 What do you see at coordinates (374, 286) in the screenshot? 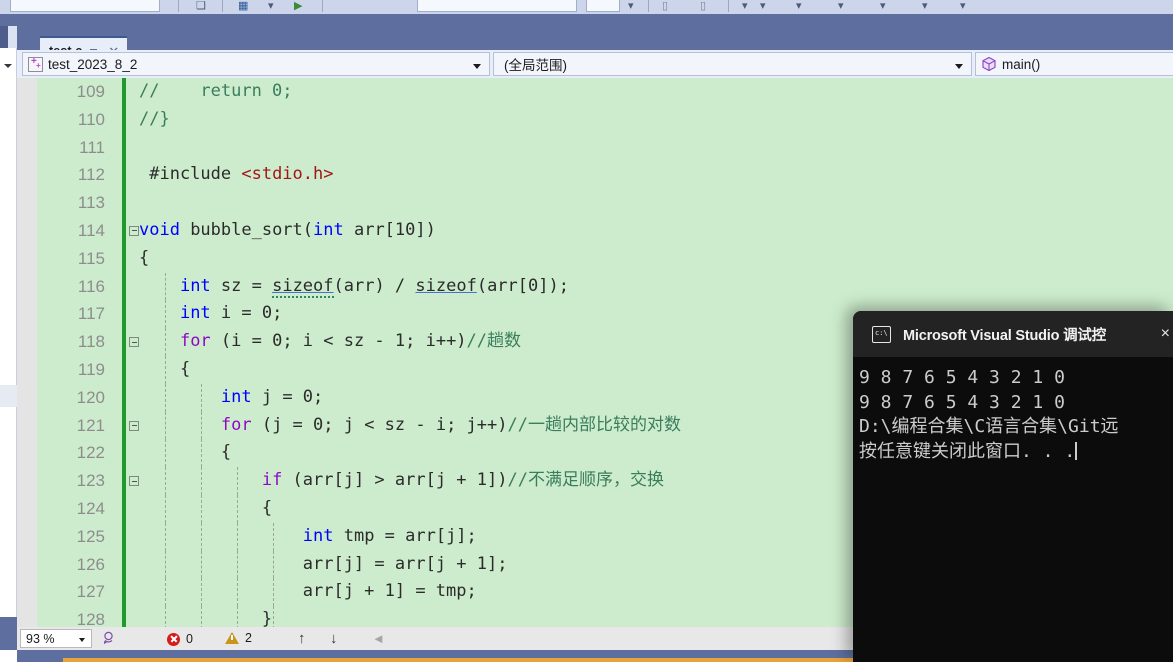
I see `code-line-text: int sz = sizeof(arr) / sizeof(arr[0]);` at bounding box center [374, 286].